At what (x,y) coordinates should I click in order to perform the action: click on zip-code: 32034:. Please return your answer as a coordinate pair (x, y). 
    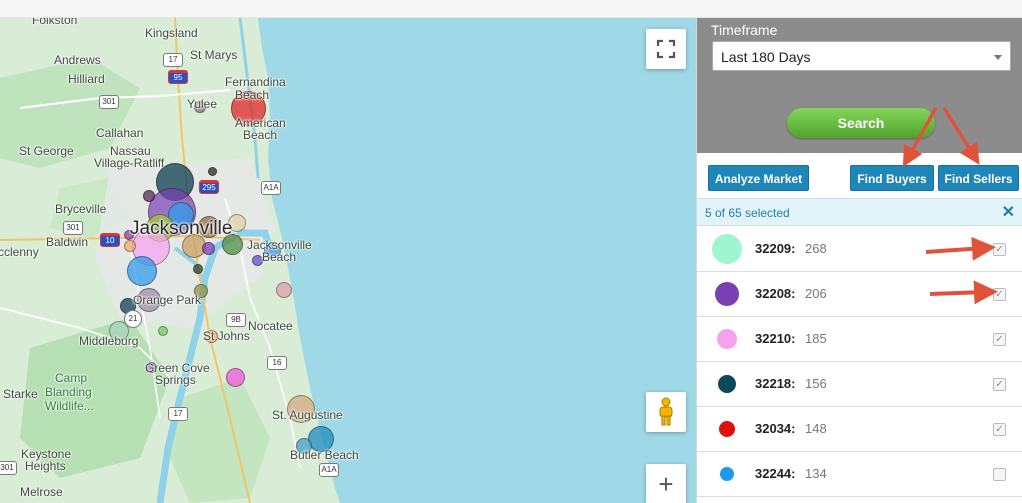
    Looking at the image, I should click on (775, 428).